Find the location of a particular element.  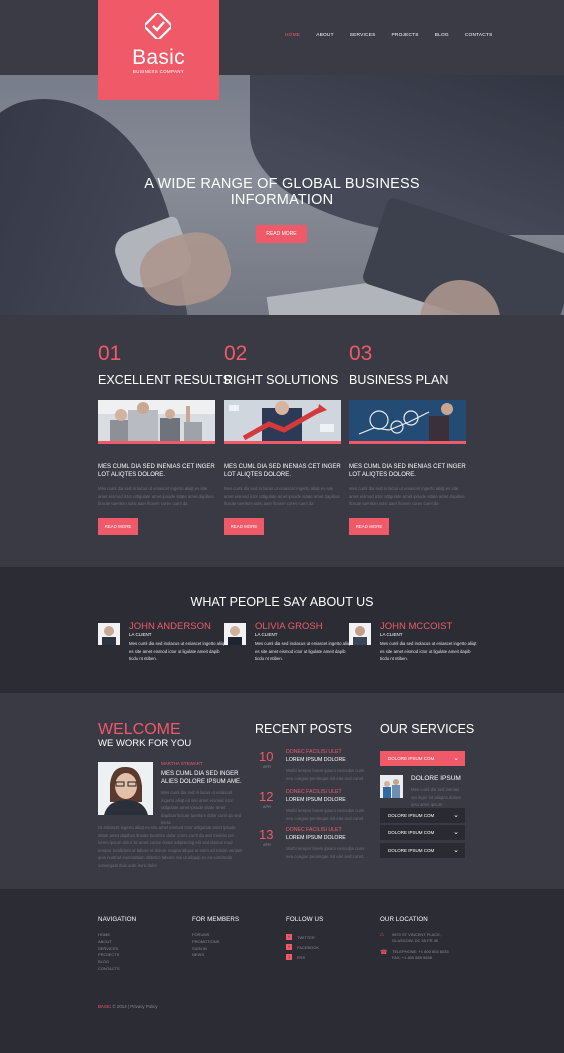

welcome-photo is located at coordinates (125, 788).